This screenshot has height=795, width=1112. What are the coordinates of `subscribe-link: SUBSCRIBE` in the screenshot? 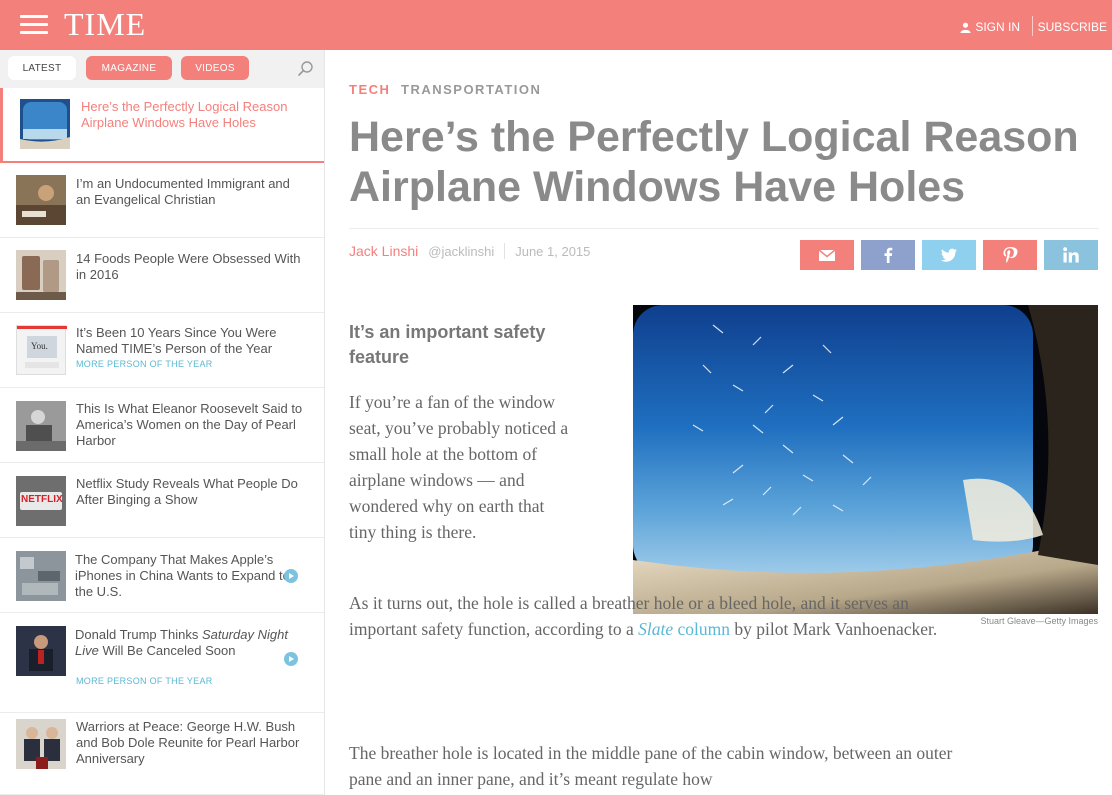 It's located at (1072, 27).